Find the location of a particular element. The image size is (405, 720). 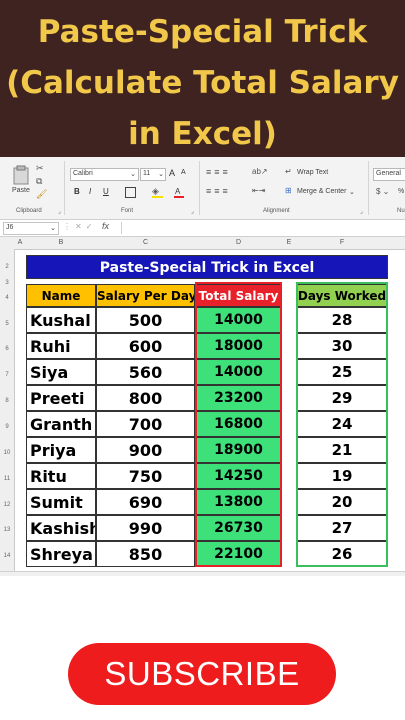

cell-salary: 850 is located at coordinates (145, 554).